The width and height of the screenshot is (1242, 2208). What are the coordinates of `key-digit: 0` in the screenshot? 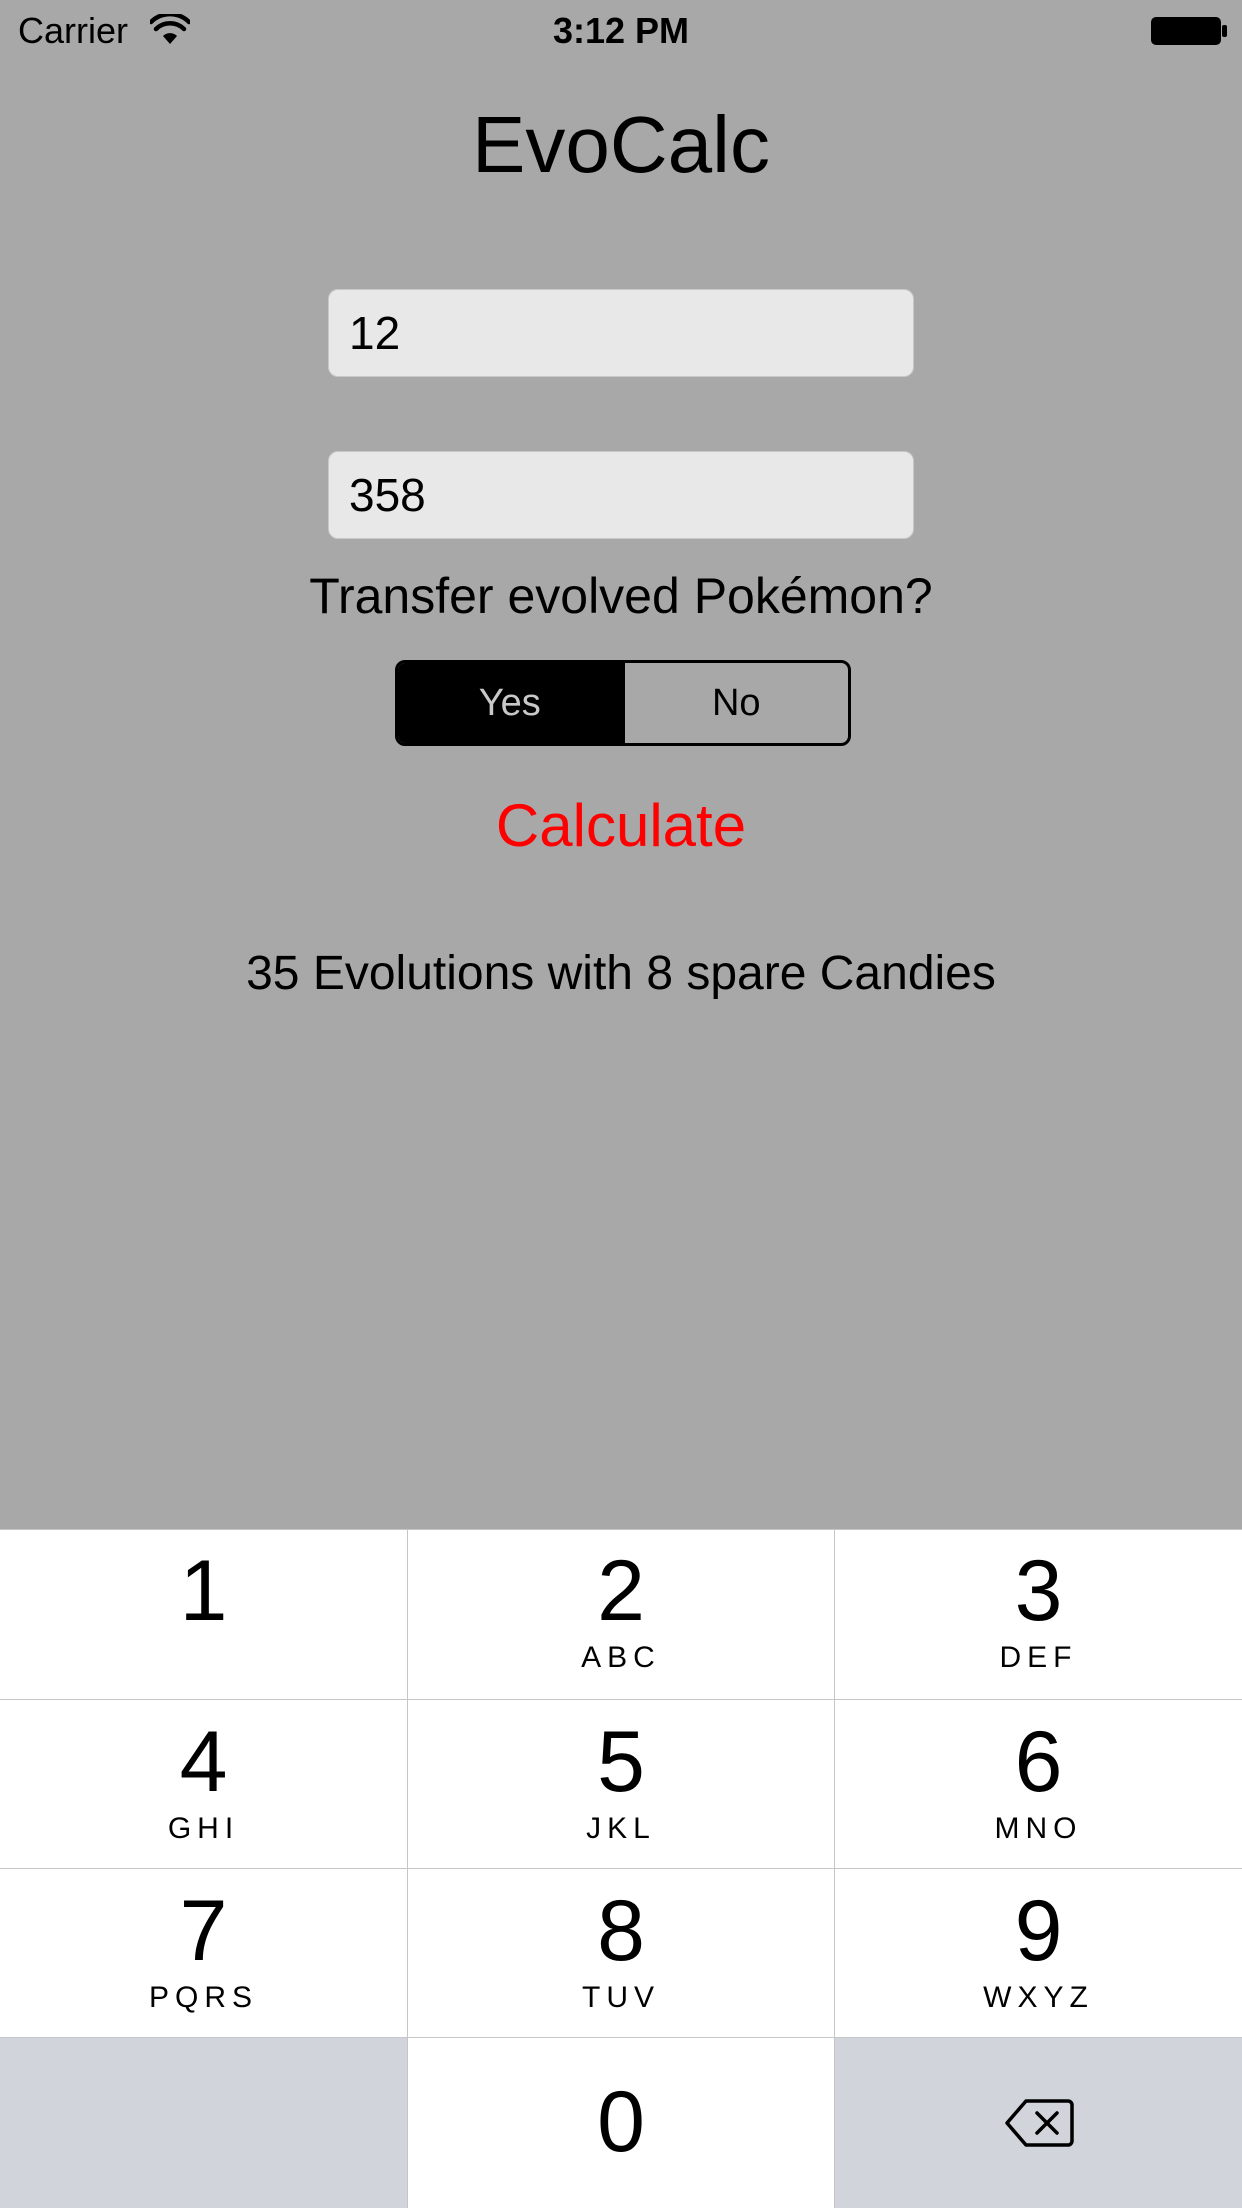 It's located at (621, 2122).